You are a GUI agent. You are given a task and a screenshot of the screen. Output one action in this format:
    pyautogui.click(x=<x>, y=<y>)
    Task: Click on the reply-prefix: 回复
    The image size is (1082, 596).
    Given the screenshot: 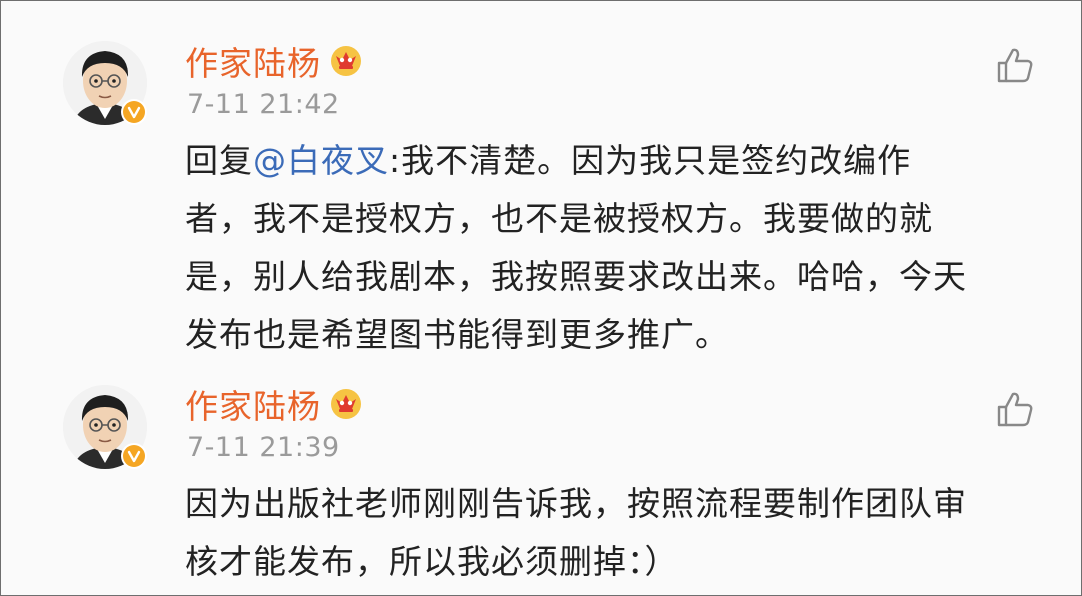 What is the action you would take?
    pyautogui.click(x=219, y=160)
    